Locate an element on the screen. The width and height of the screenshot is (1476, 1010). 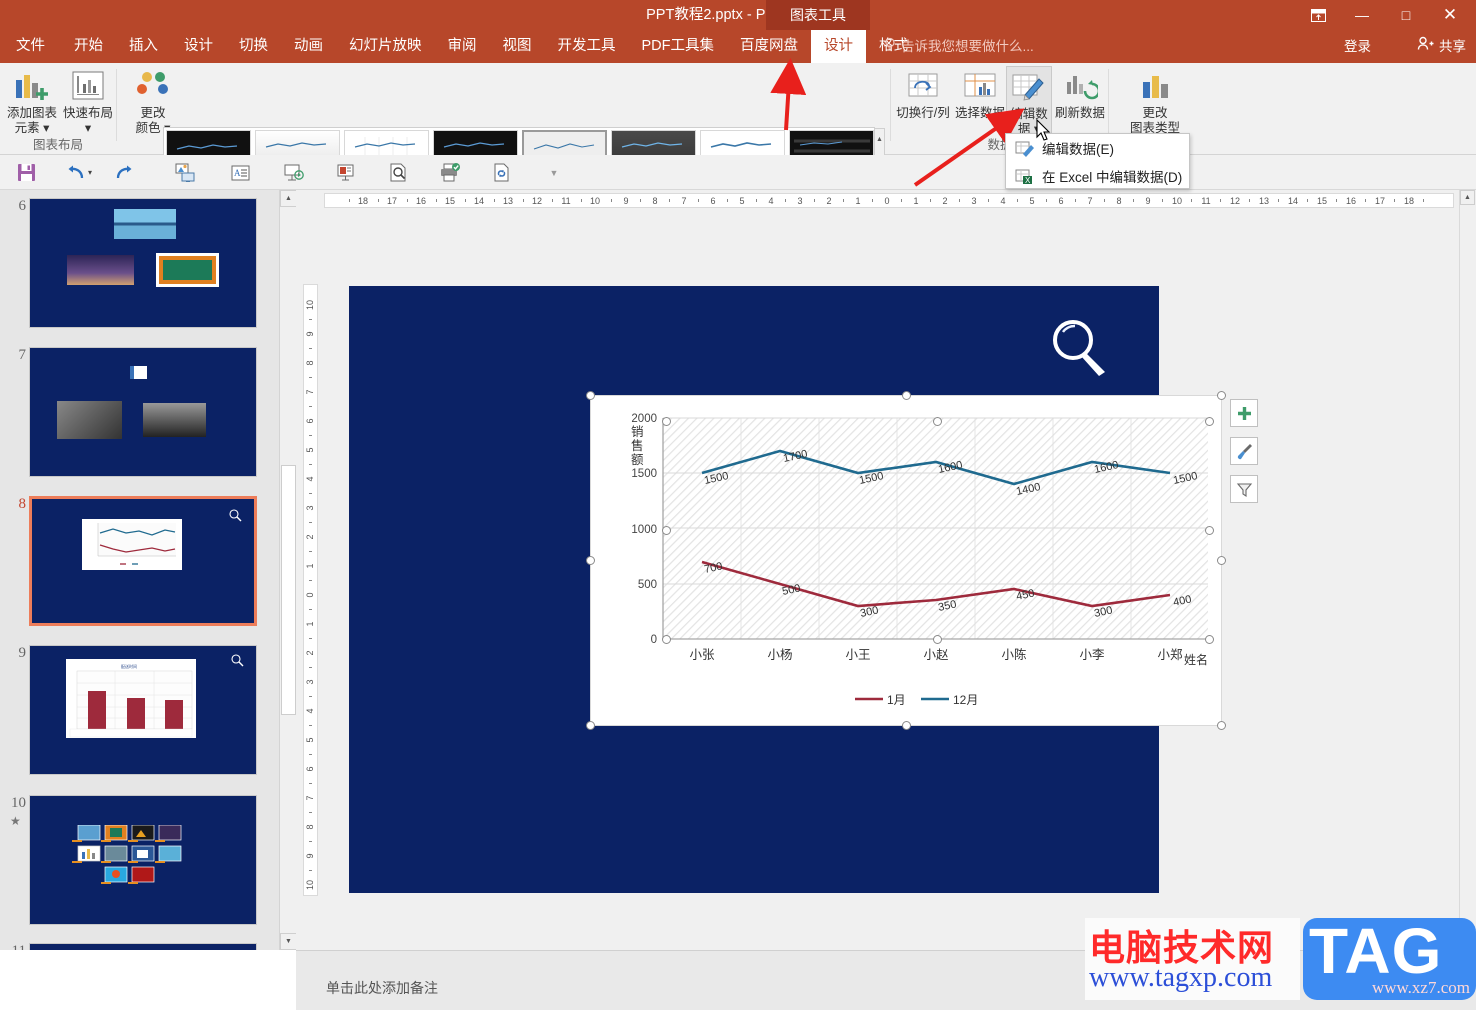
maximize-button: □ is located at coordinates (1406, 15).